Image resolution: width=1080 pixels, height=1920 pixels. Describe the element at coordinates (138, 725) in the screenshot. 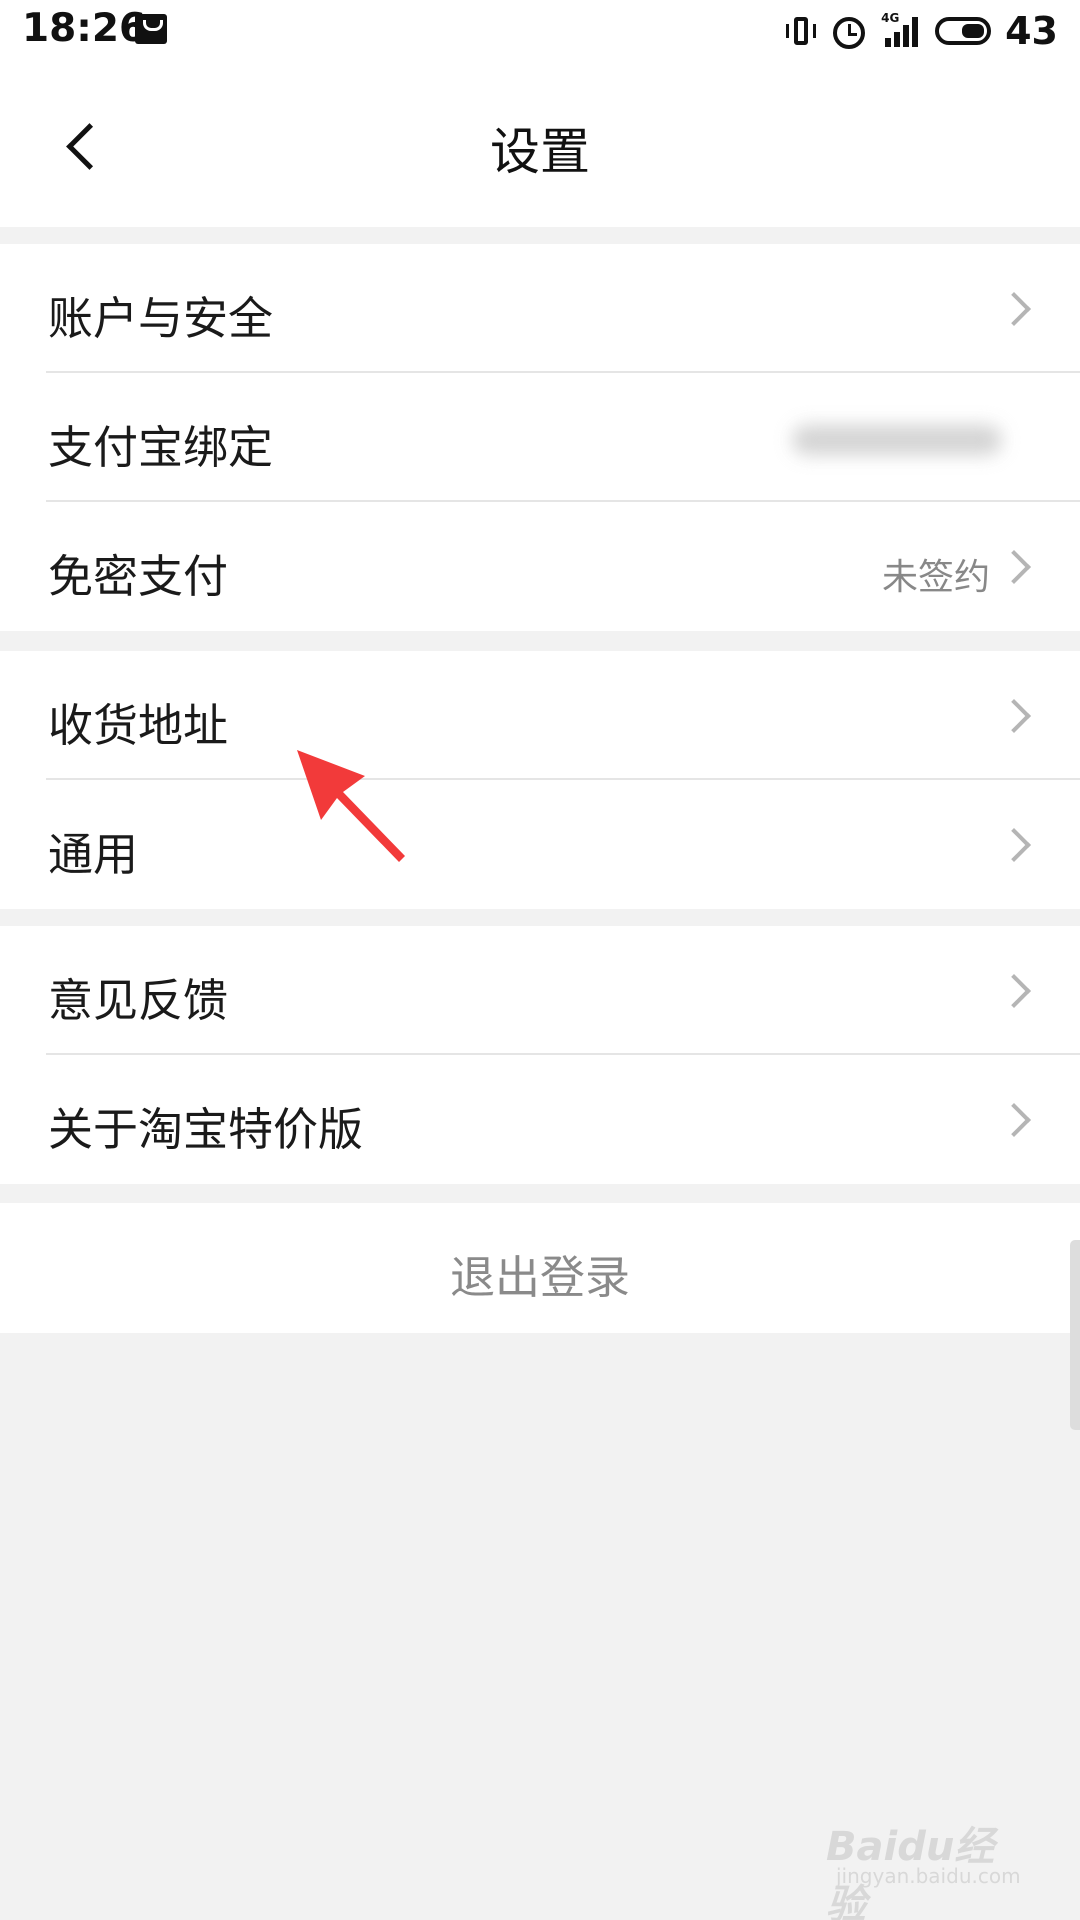

I see `settings-item-label: 收货地址` at that location.